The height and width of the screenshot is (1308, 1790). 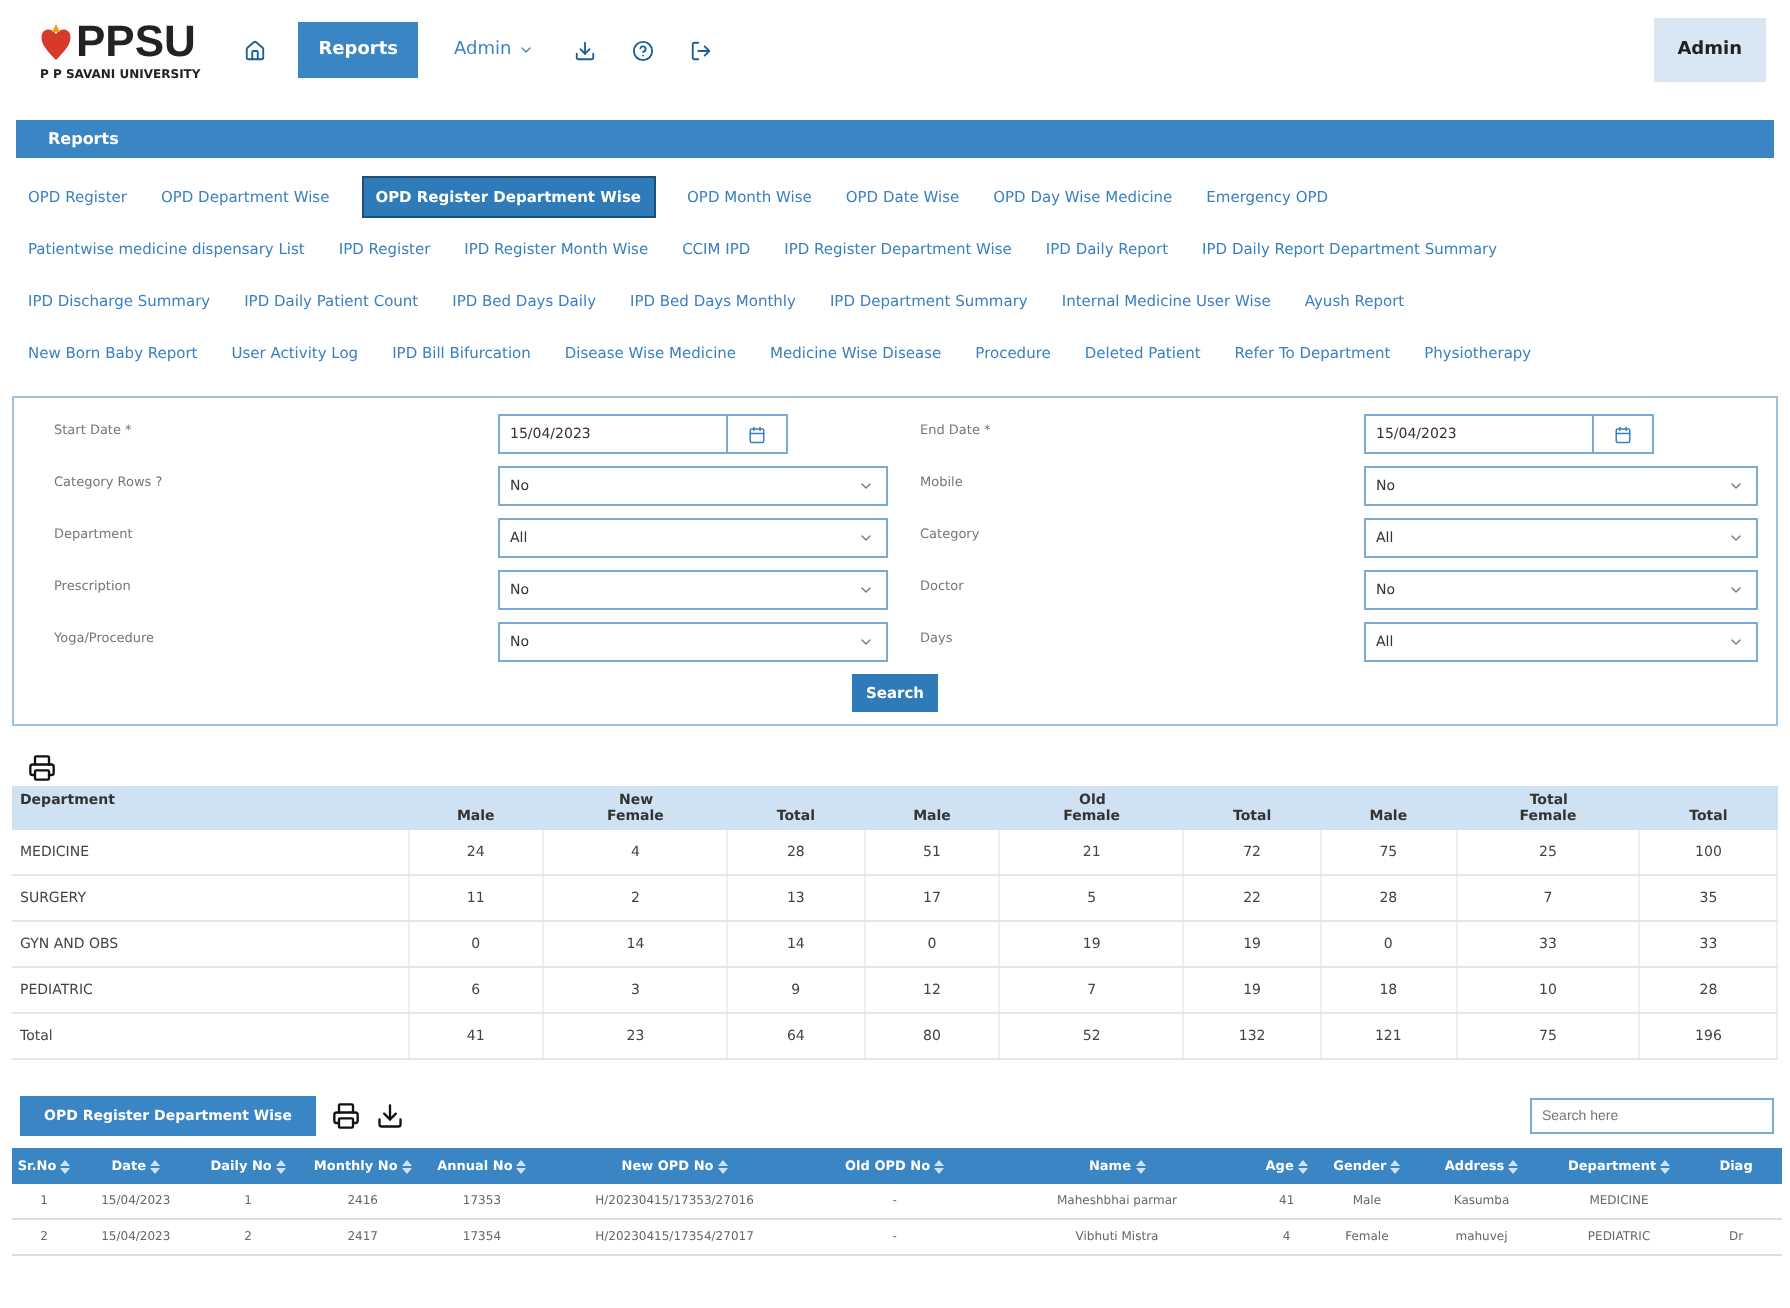 What do you see at coordinates (494, 50) in the screenshot?
I see `nav-tab: Admin` at bounding box center [494, 50].